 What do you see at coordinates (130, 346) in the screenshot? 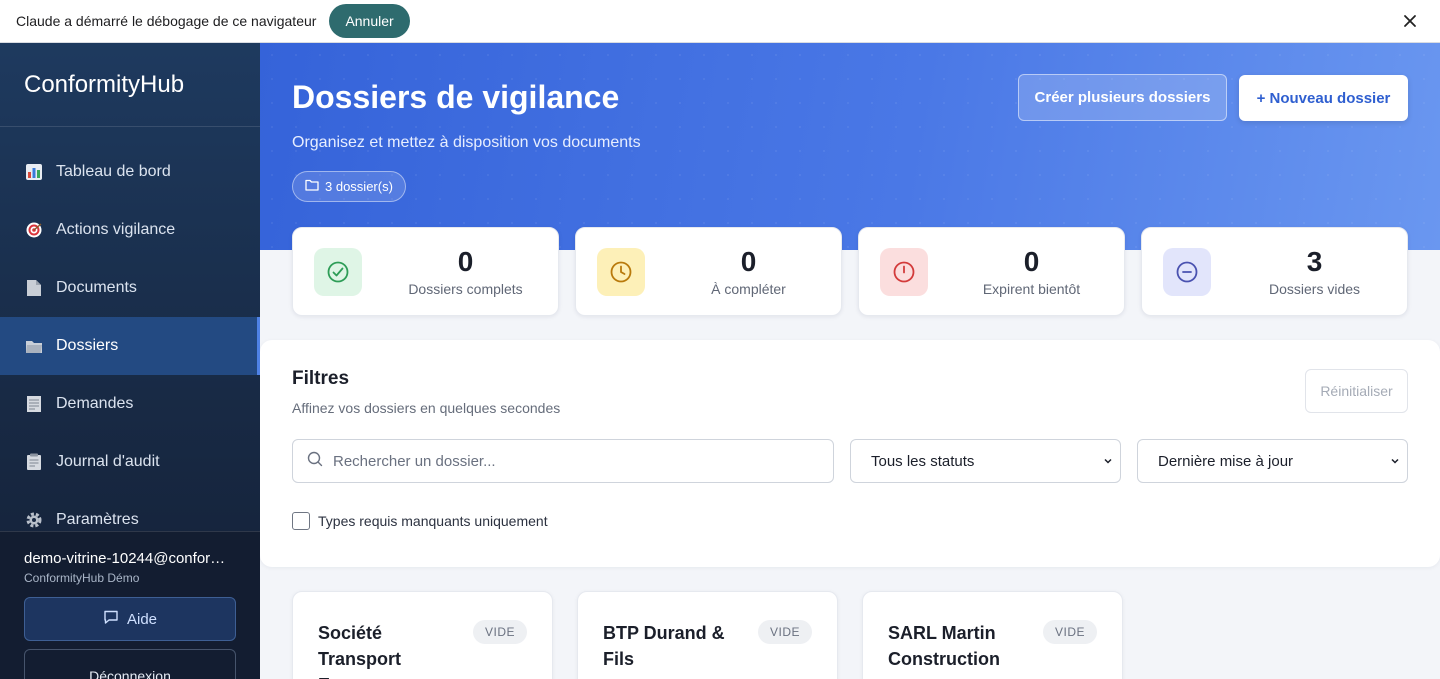
I see `sidebar-item-dossiers: Dossiers` at bounding box center [130, 346].